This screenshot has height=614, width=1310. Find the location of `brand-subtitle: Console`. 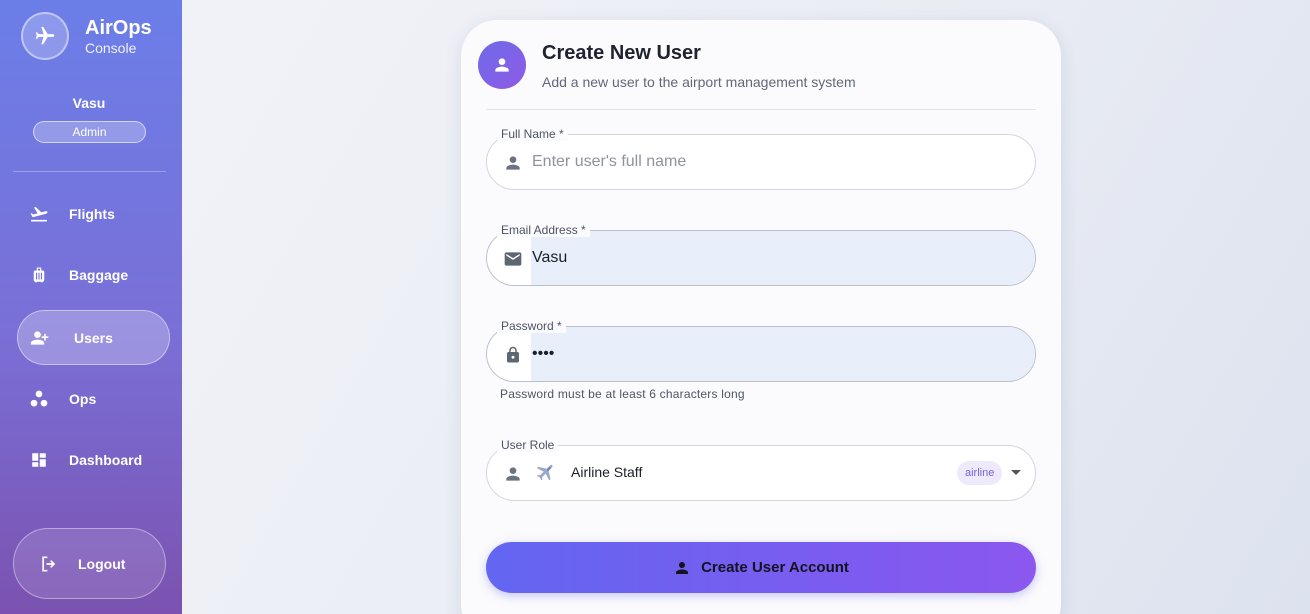

brand-subtitle: Console is located at coordinates (111, 48).